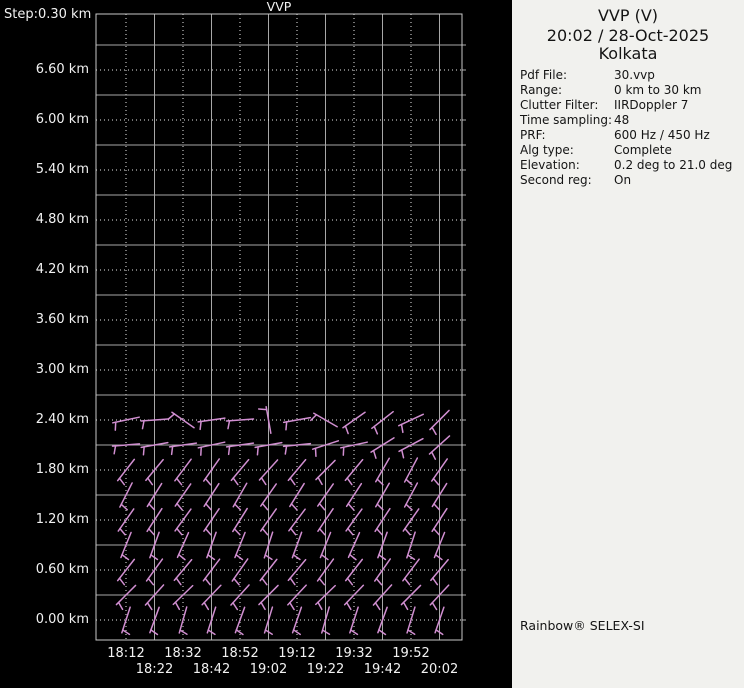  What do you see at coordinates (439, 669) in the screenshot?
I see `x-tick-label: 20:02` at bounding box center [439, 669].